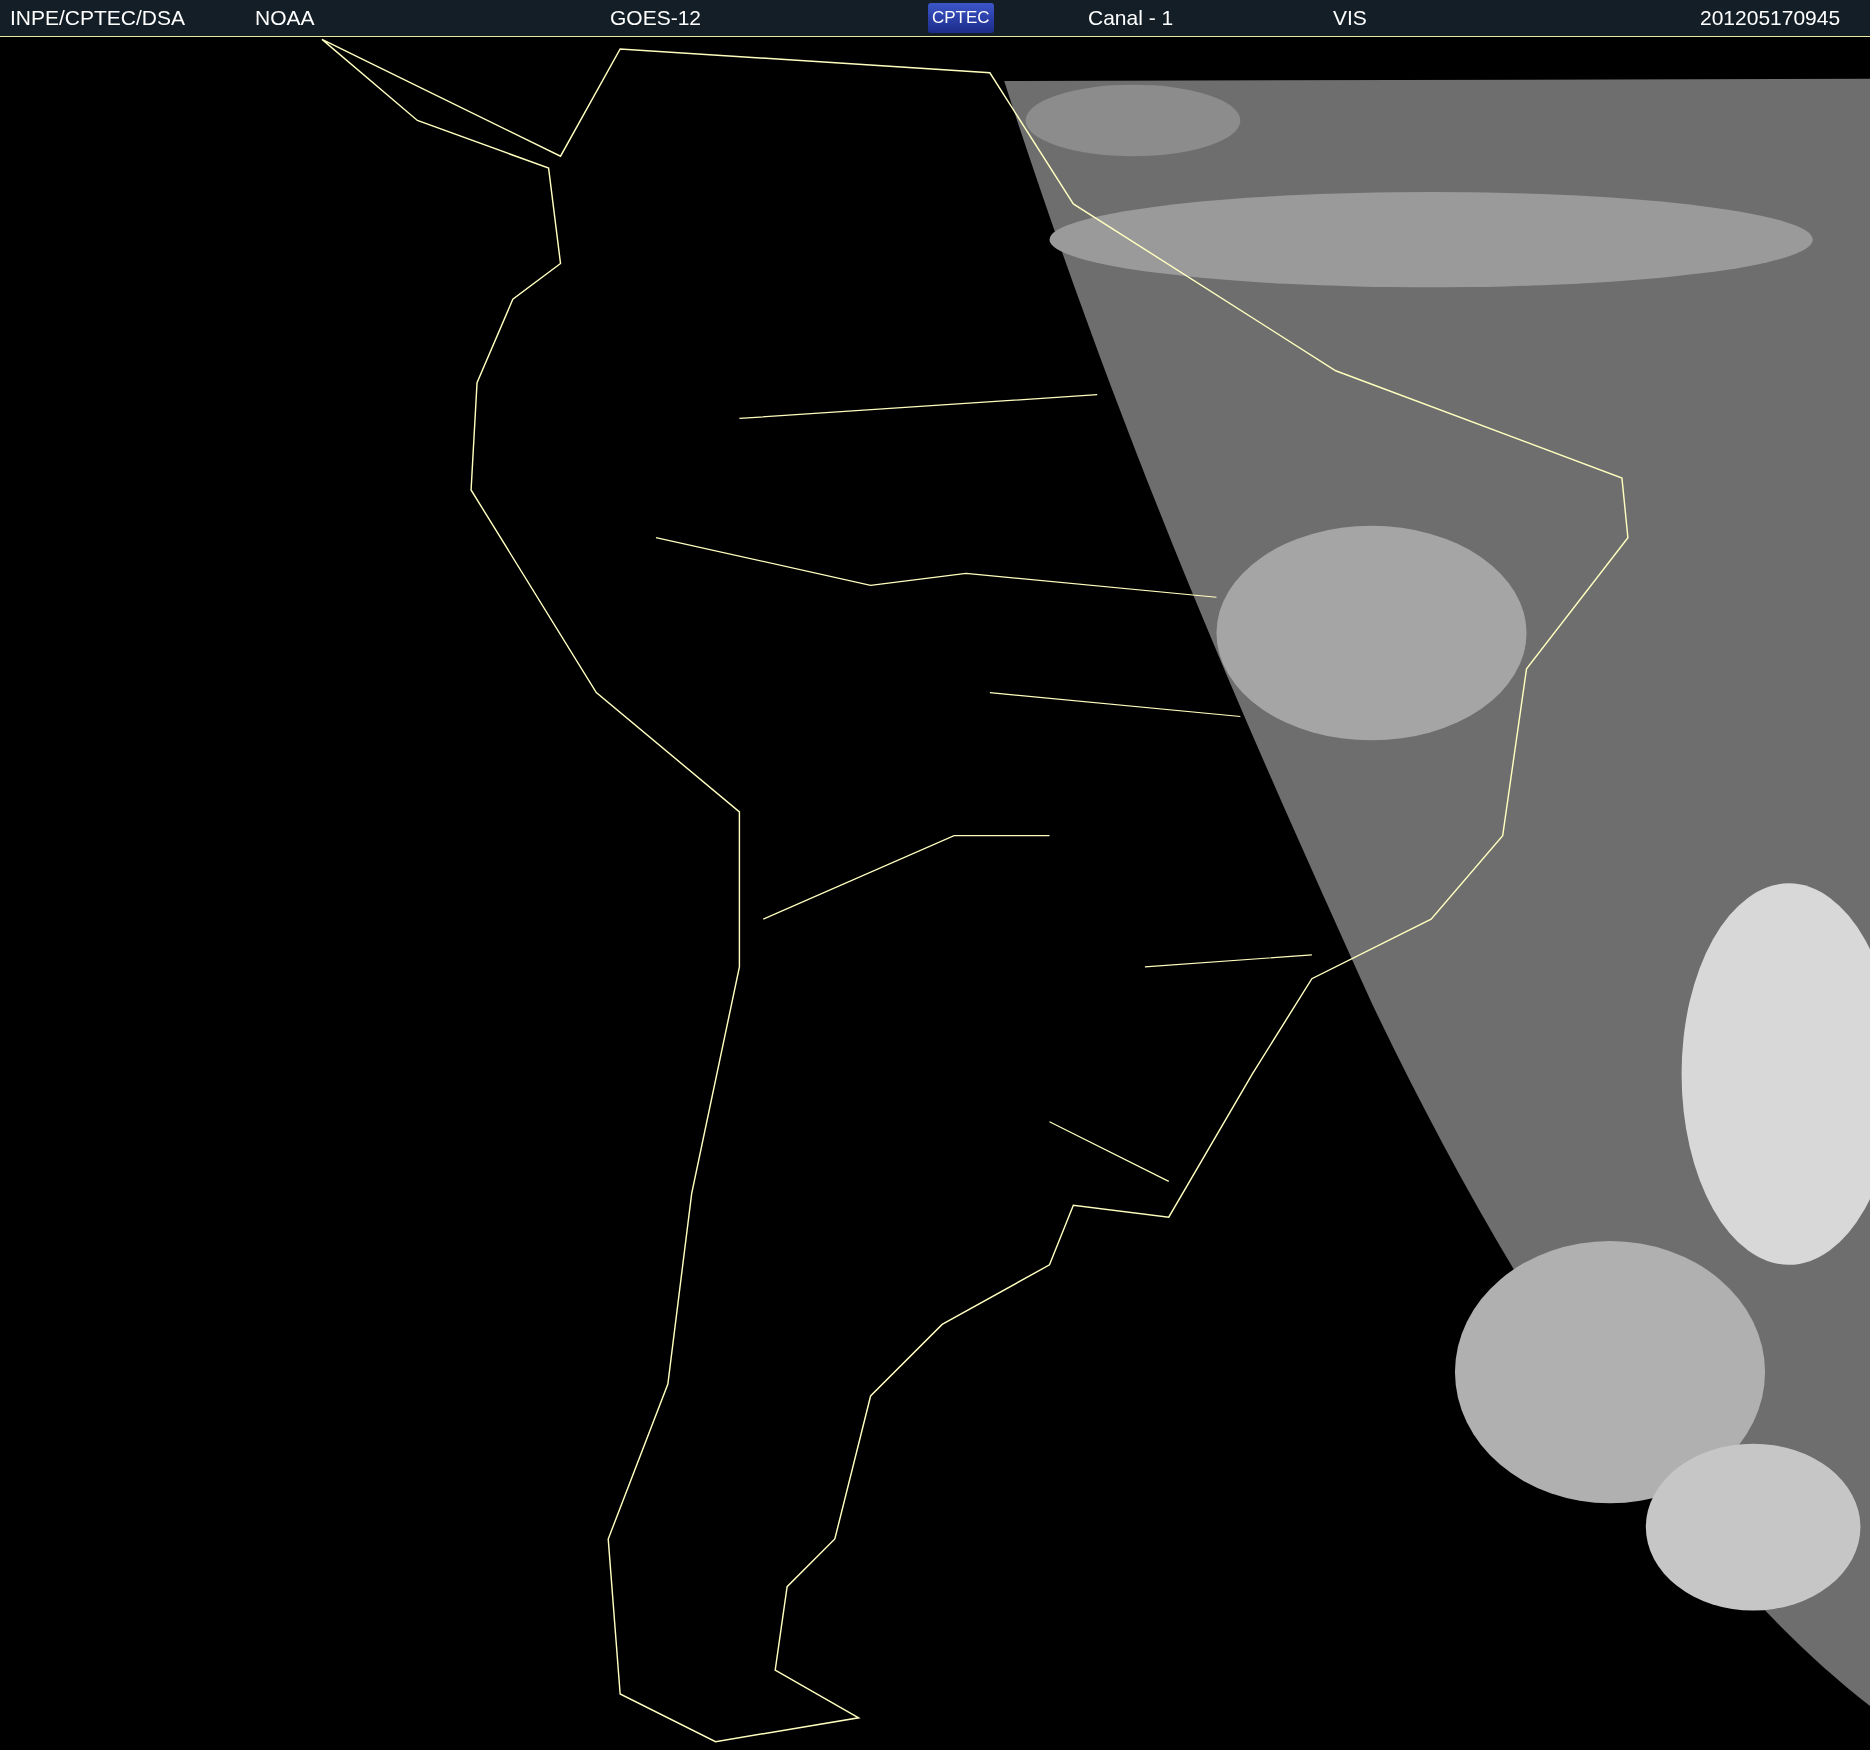 The image size is (1870, 1750). I want to click on logo: CPTEC, so click(961, 18).